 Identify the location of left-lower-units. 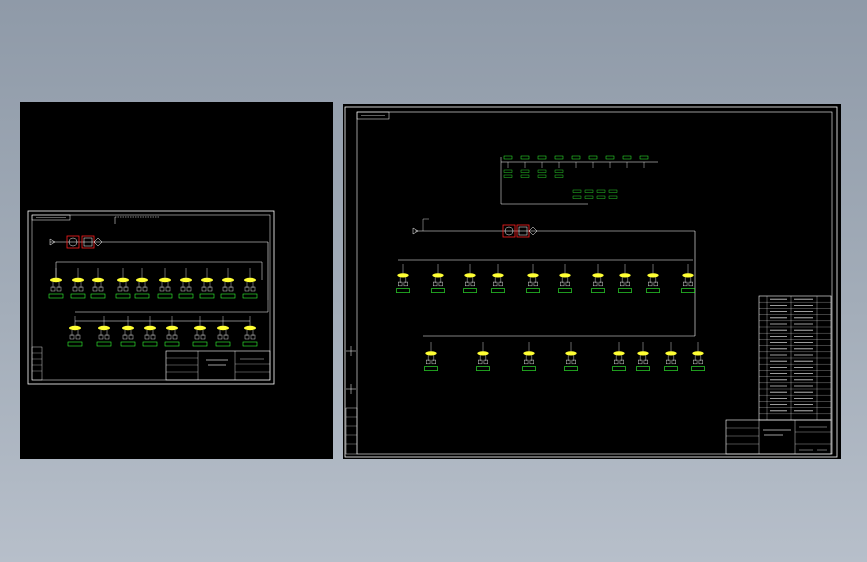
(162, 331).